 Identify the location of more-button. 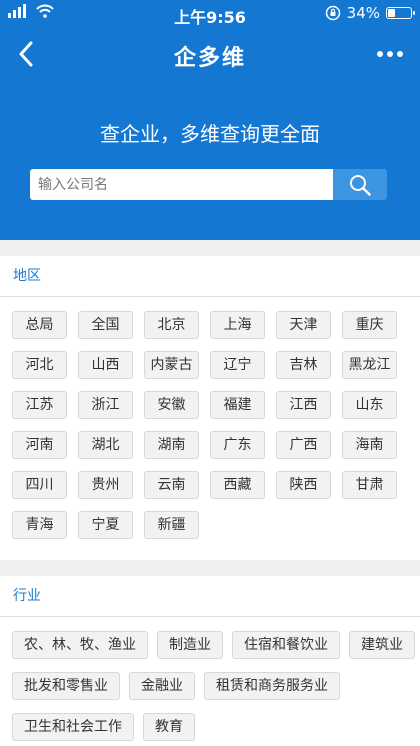
(390, 54).